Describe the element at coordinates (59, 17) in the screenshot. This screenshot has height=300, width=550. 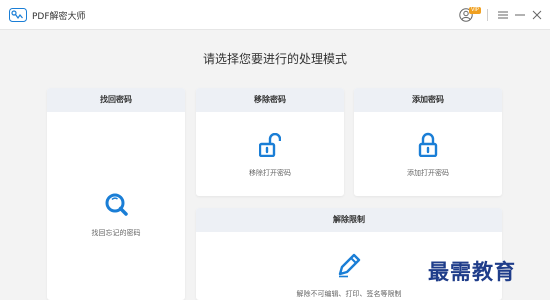
I see `app-title: PDF解密大师` at that location.